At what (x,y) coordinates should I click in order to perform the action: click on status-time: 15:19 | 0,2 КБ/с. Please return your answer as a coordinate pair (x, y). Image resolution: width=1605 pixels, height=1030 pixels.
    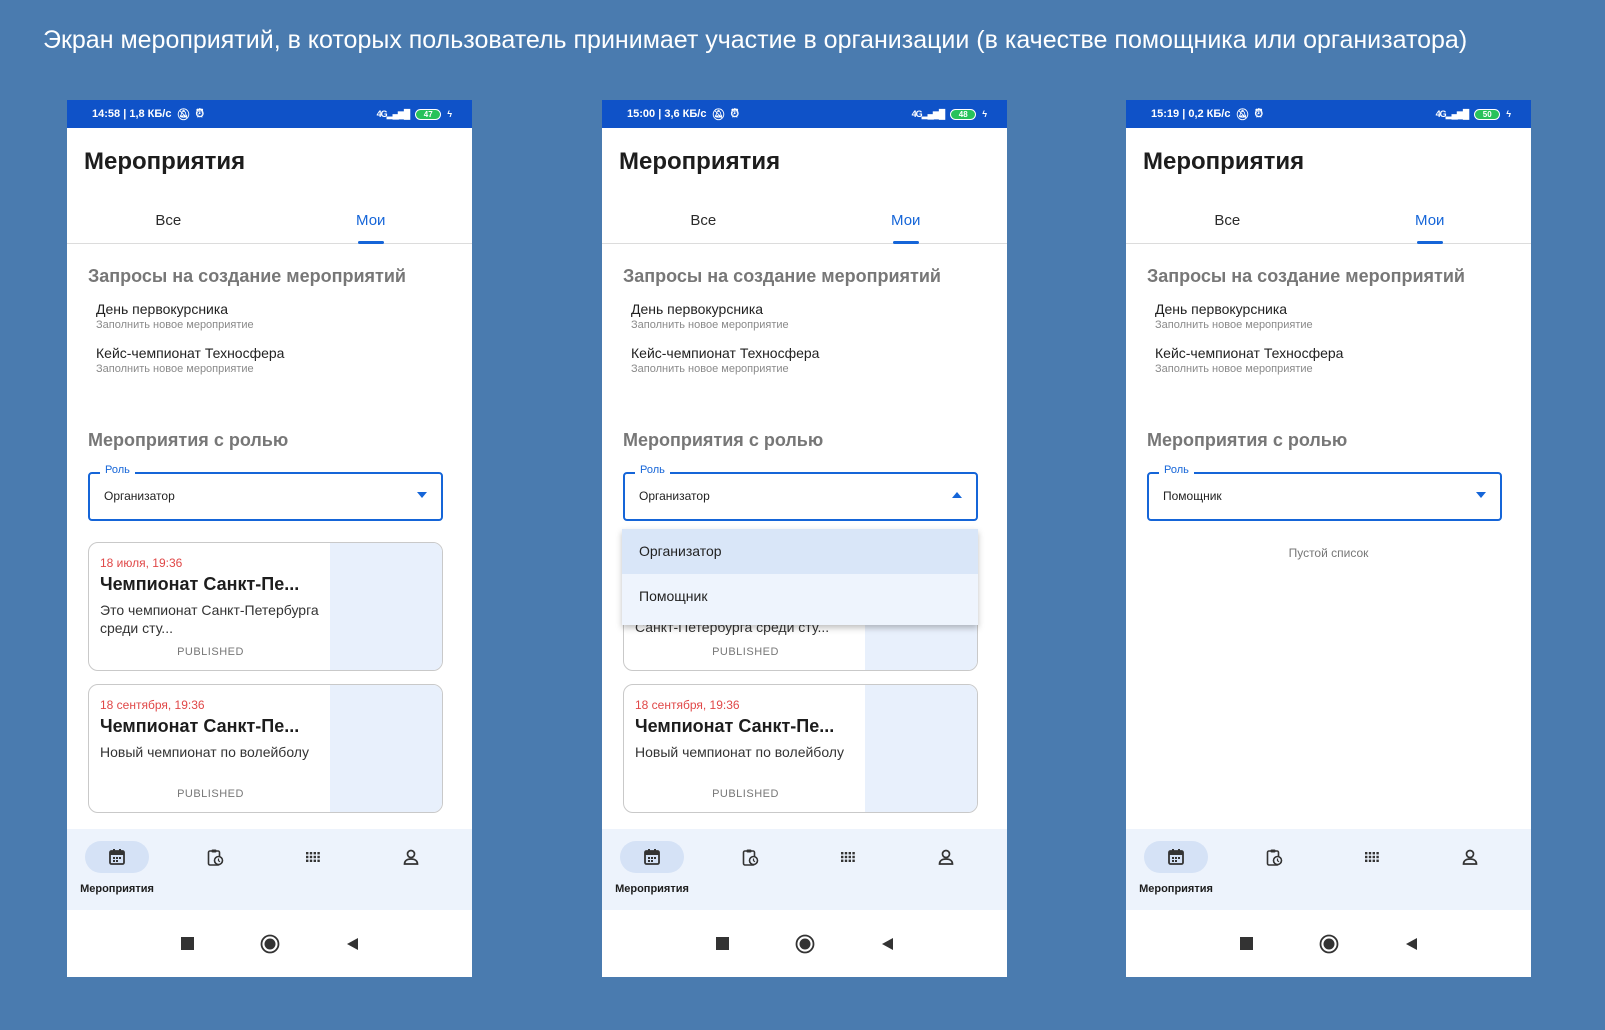
    Looking at the image, I should click on (1191, 114).